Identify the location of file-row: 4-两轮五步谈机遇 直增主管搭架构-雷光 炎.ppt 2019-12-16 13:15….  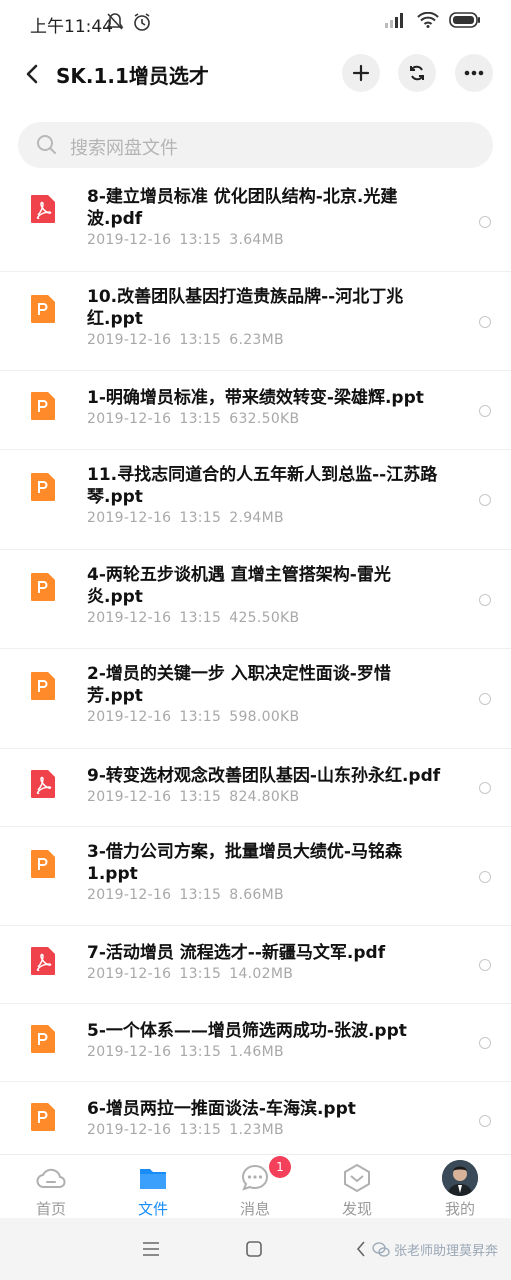
(255, 599).